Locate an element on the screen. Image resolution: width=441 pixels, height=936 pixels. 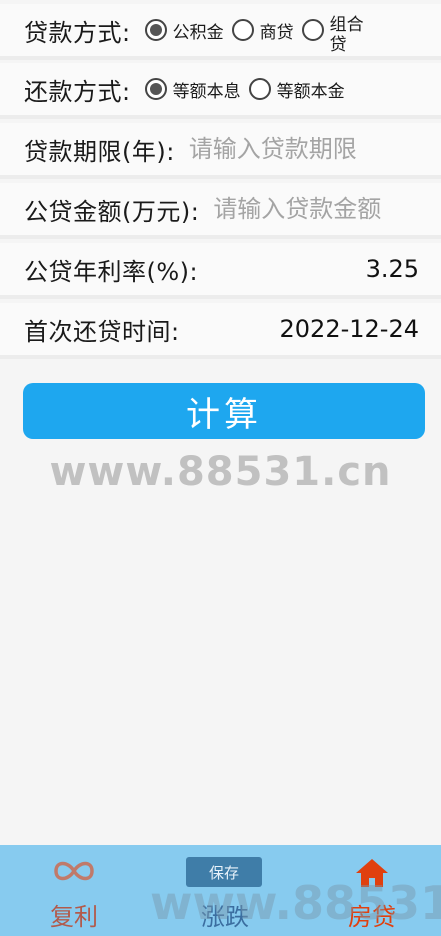
first-repayment-date-row: 首次还贷时间: 2022-12-24 is located at coordinates (220, 331).